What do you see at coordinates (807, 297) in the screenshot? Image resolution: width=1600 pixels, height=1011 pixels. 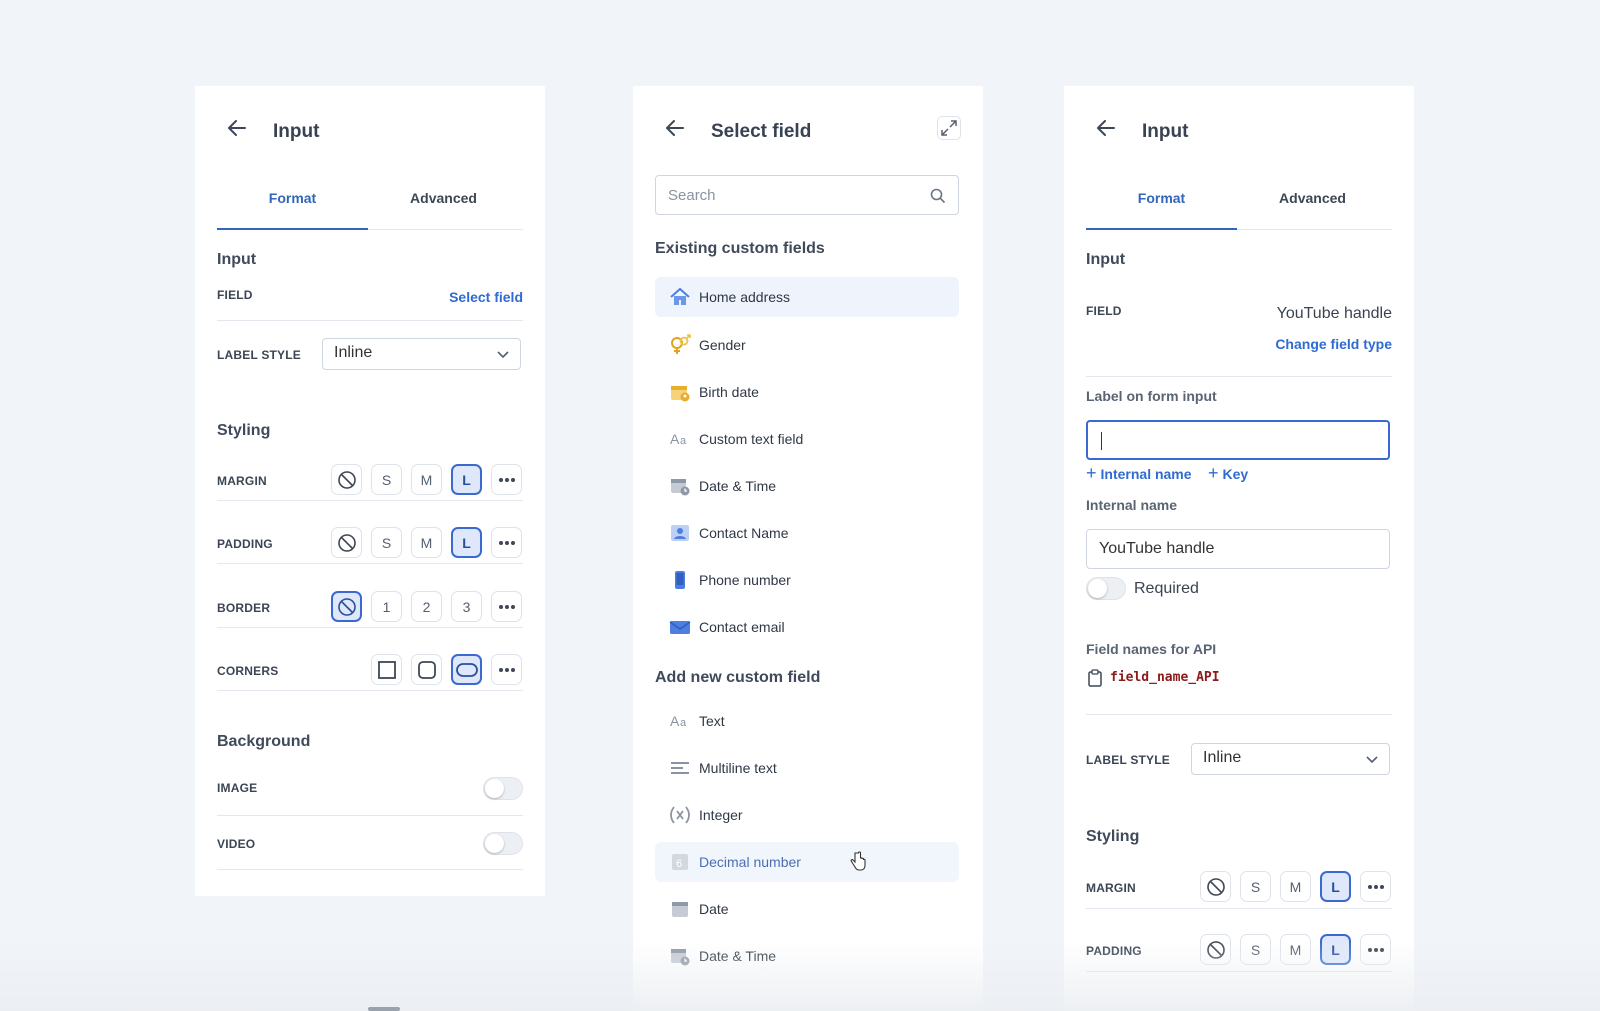 I see `field-item-home-address: Home address` at bounding box center [807, 297].